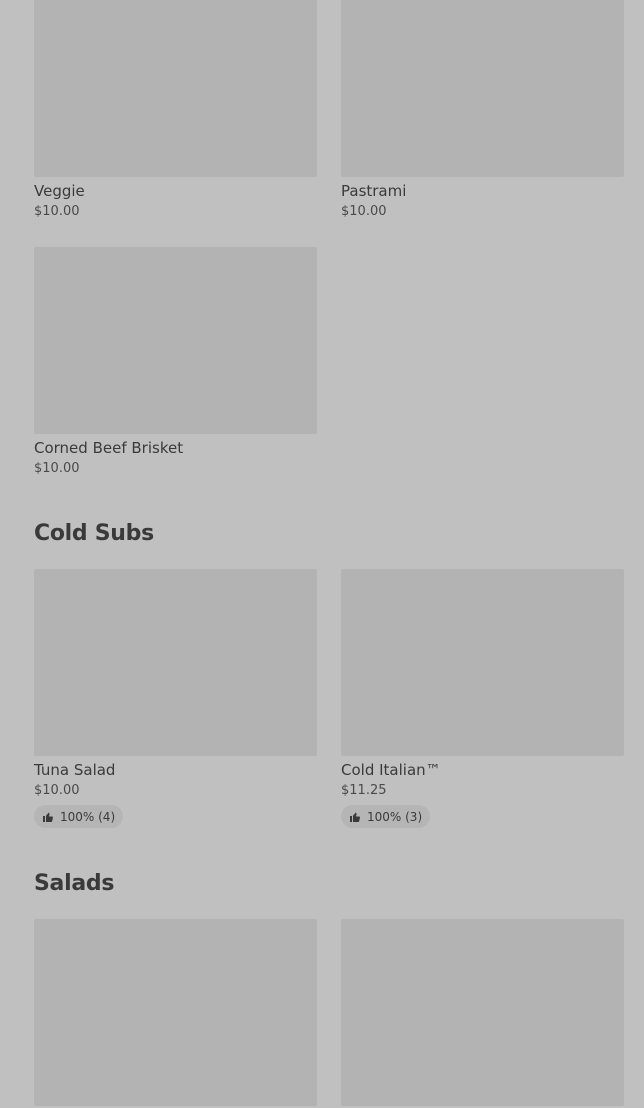 Image resolution: width=644 pixels, height=1108 pixels. Describe the element at coordinates (395, 816) in the screenshot. I see `rating-text: 100% (3)` at that location.